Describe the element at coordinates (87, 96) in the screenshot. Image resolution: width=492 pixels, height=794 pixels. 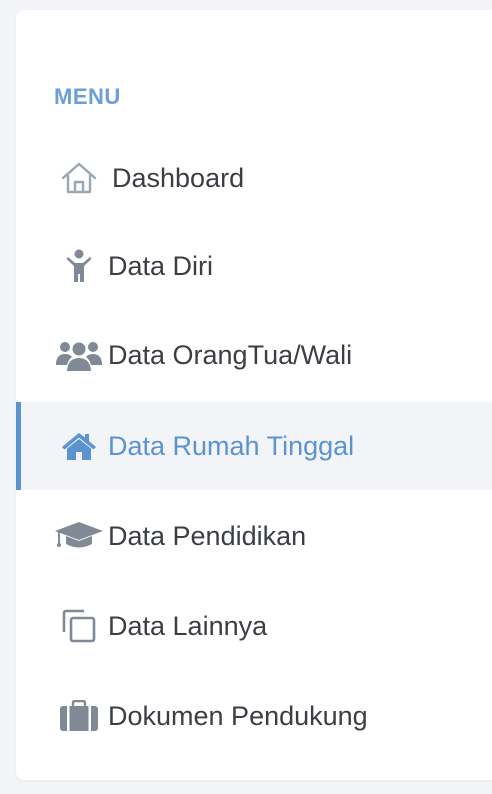
I see `menu-heading: MENU` at that location.